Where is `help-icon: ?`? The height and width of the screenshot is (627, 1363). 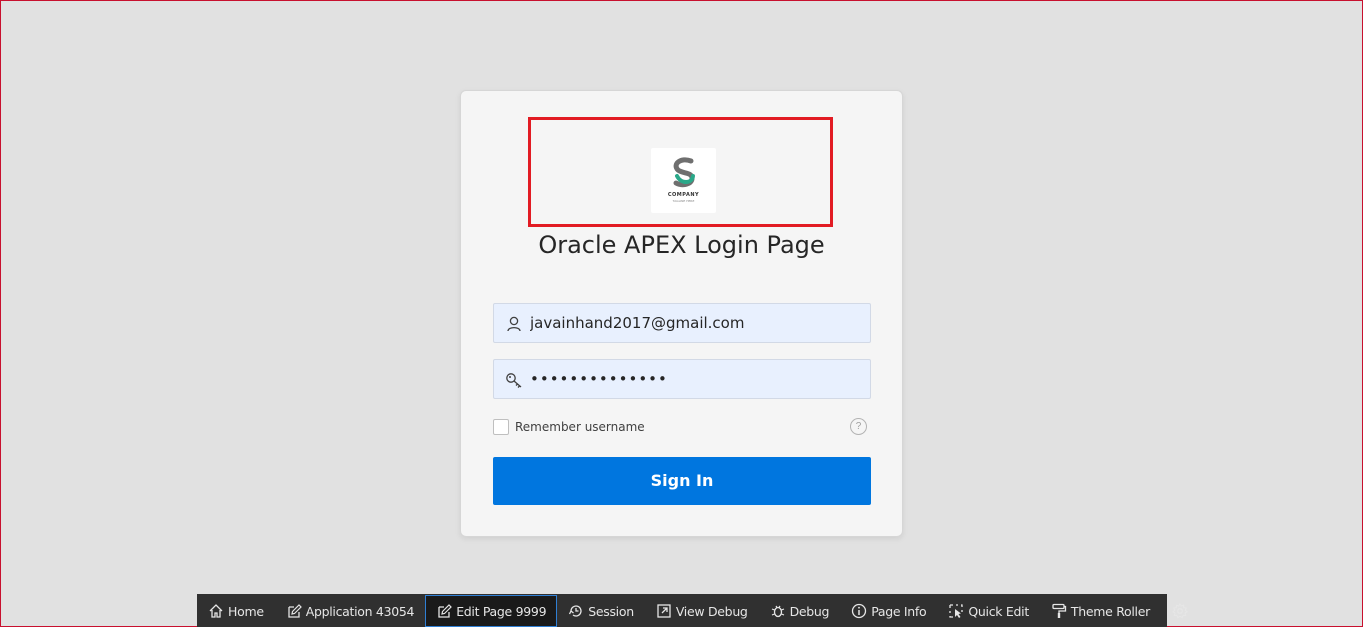 help-icon: ? is located at coordinates (858, 426).